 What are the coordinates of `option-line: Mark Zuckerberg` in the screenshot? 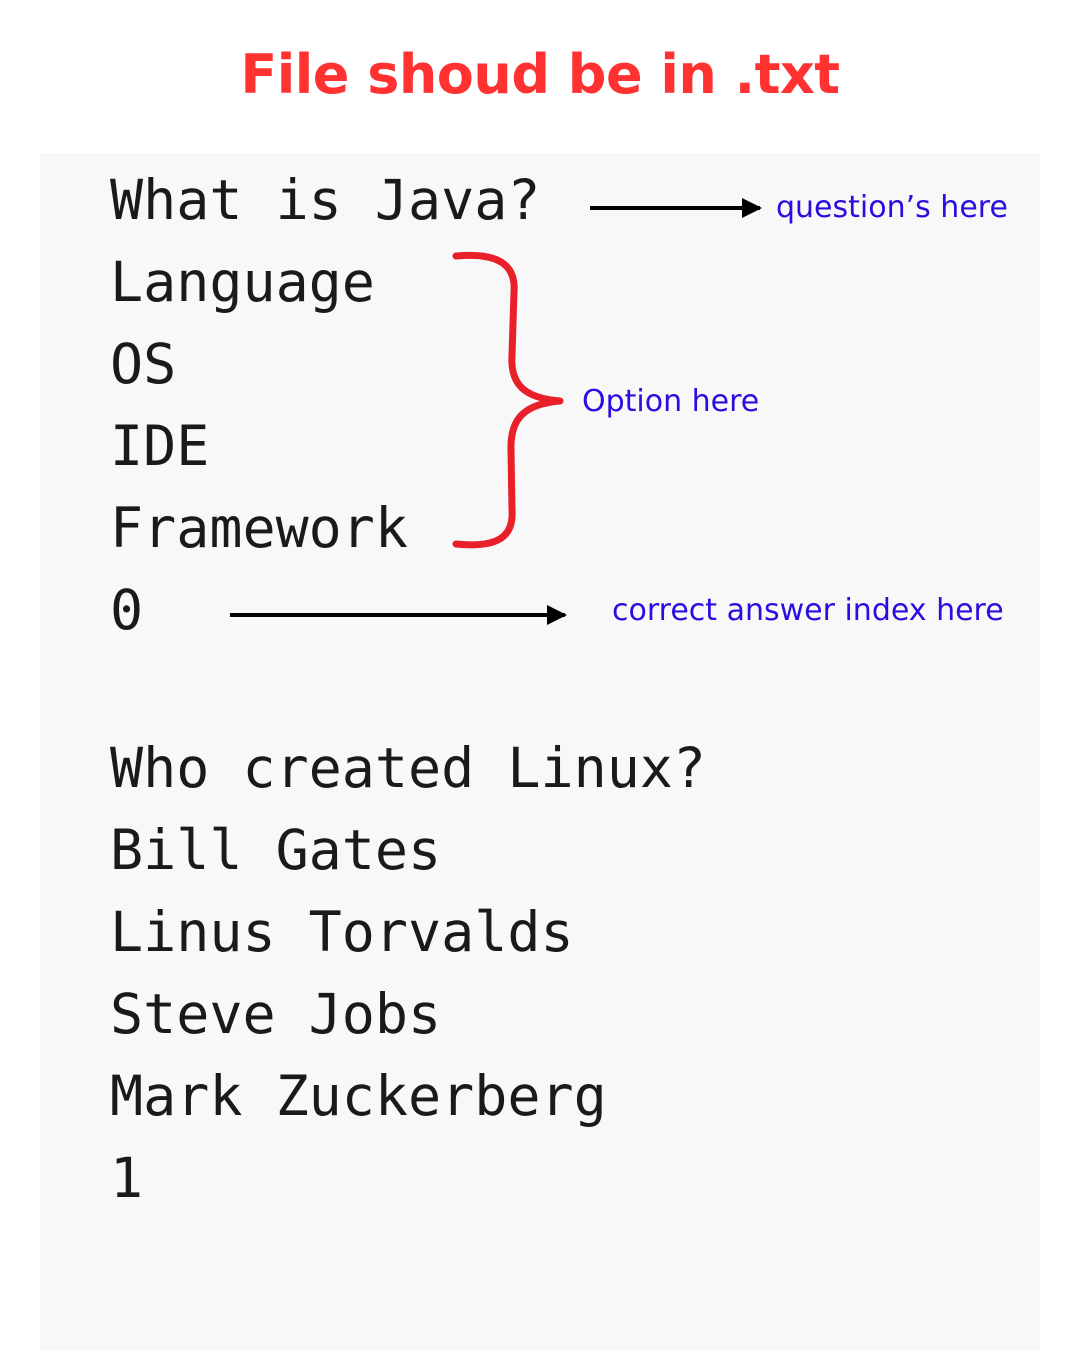 It's located at (358, 1096).